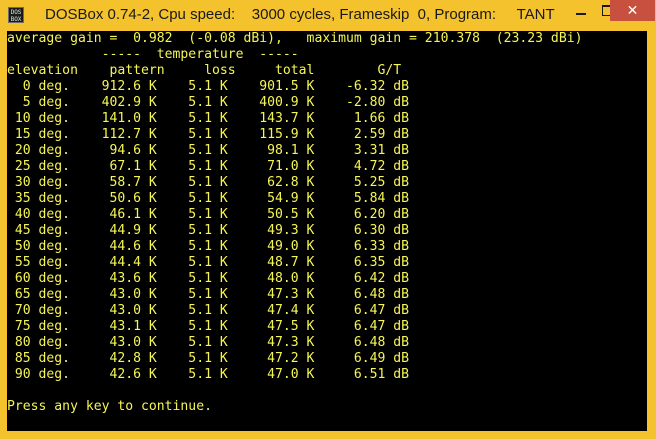 The height and width of the screenshot is (439, 656). What do you see at coordinates (208, 246) in the screenshot?
I see `table-row: 50 deg. 44.6 K 5.1 K 49.0 K 6.33 dB` at bounding box center [208, 246].